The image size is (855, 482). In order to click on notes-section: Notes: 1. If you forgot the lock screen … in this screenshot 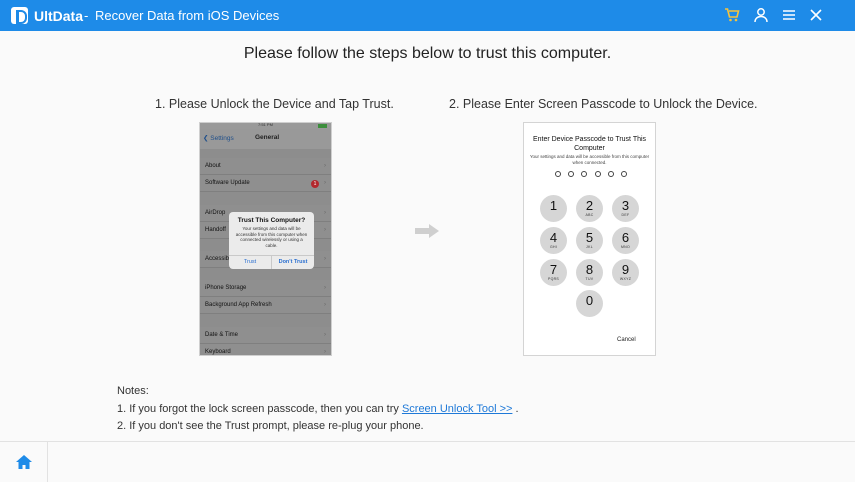, I will do `click(318, 409)`.